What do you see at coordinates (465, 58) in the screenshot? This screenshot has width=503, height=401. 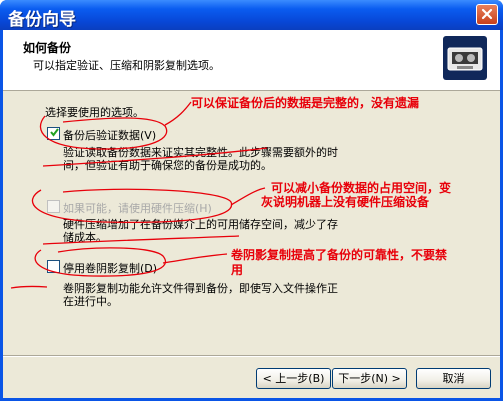 I see `backup-tape-icon` at bounding box center [465, 58].